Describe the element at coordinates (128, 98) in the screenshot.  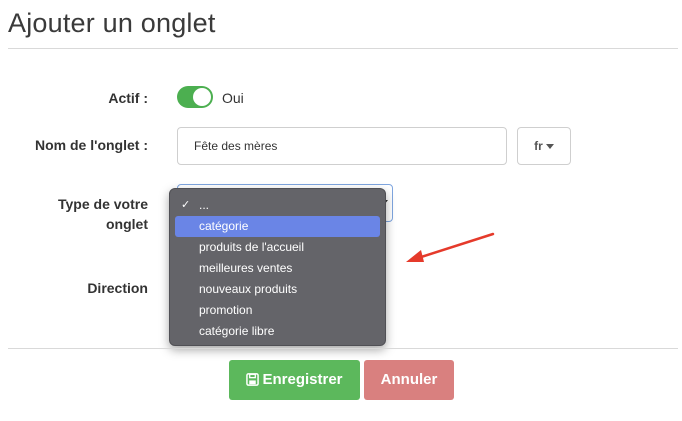
I see `actif-label: Actif :` at that location.